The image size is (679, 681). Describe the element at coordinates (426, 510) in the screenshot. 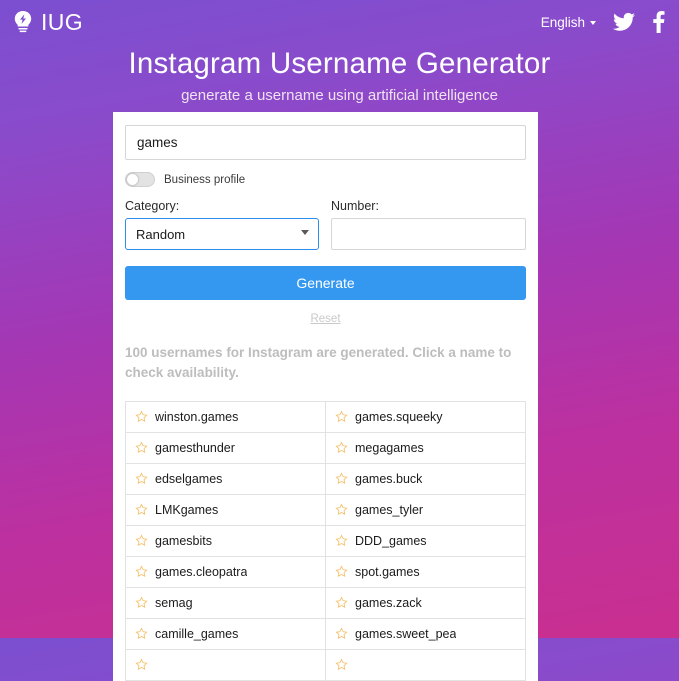

I see `list-item: games_tyler` at that location.